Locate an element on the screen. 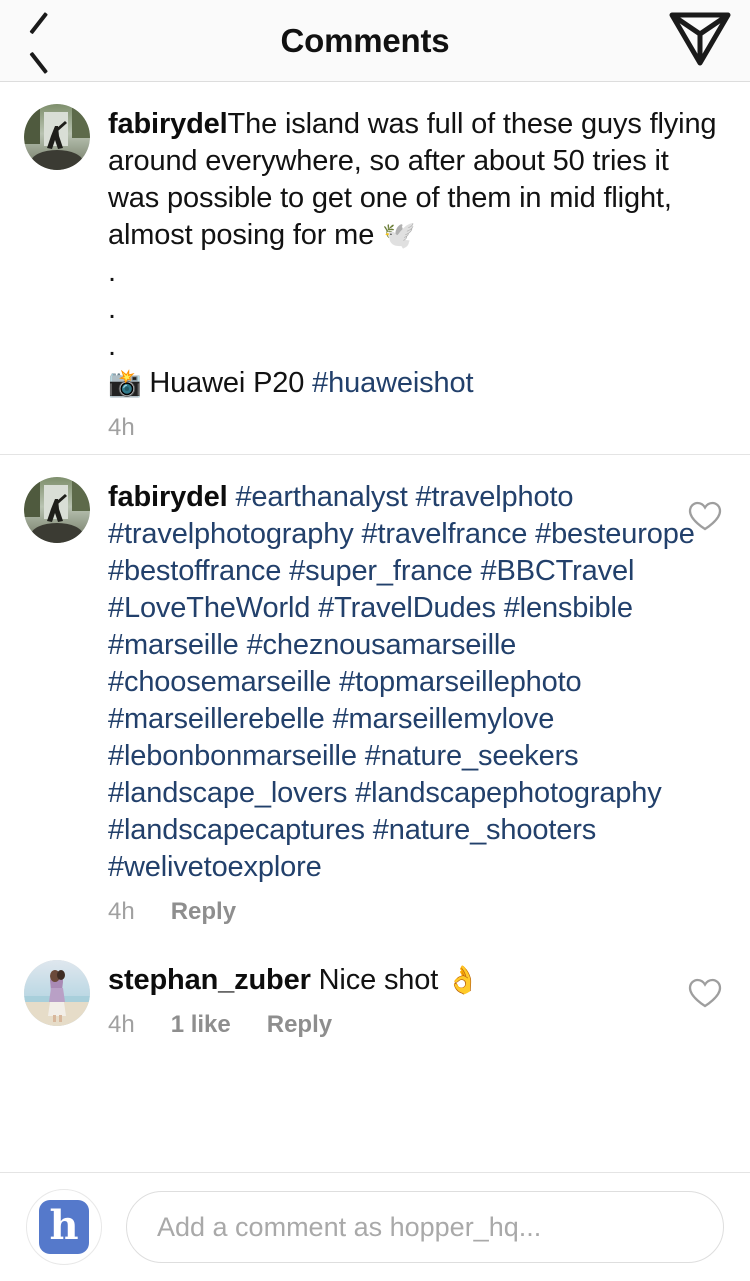 The height and width of the screenshot is (1281, 750). camera-emoji: 📸 is located at coordinates (125, 383).